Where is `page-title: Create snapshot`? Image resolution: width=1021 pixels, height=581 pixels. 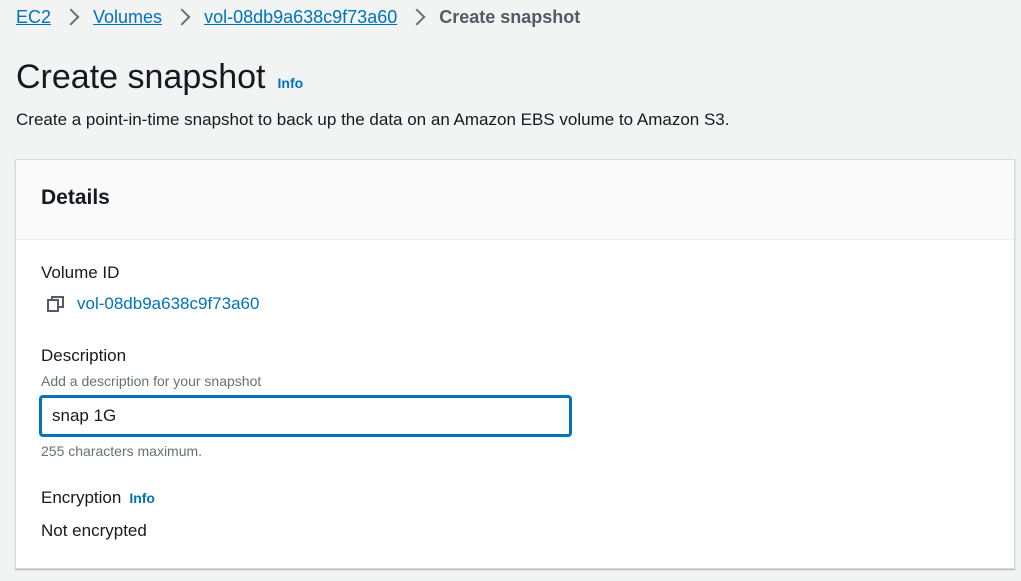 page-title: Create snapshot is located at coordinates (141, 77).